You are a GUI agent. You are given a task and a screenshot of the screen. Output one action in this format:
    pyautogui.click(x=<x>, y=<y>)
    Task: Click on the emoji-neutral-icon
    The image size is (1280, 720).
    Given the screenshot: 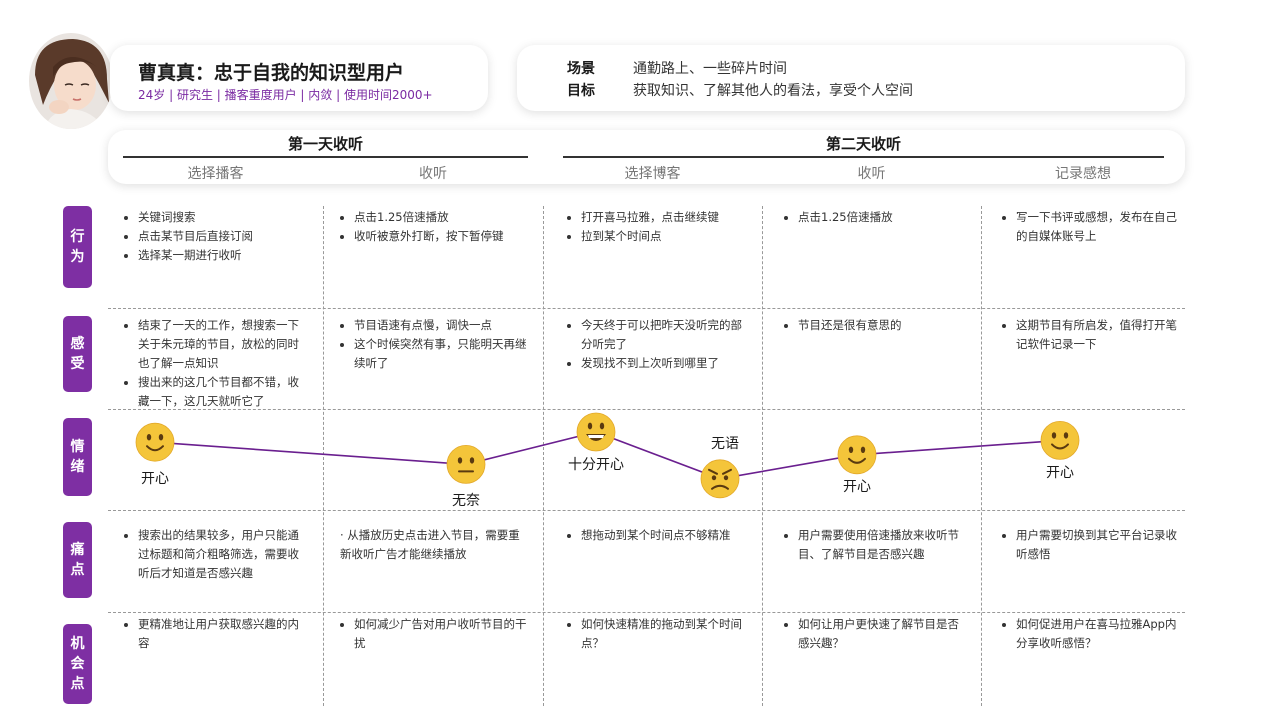 What is the action you would take?
    pyautogui.click(x=466, y=464)
    